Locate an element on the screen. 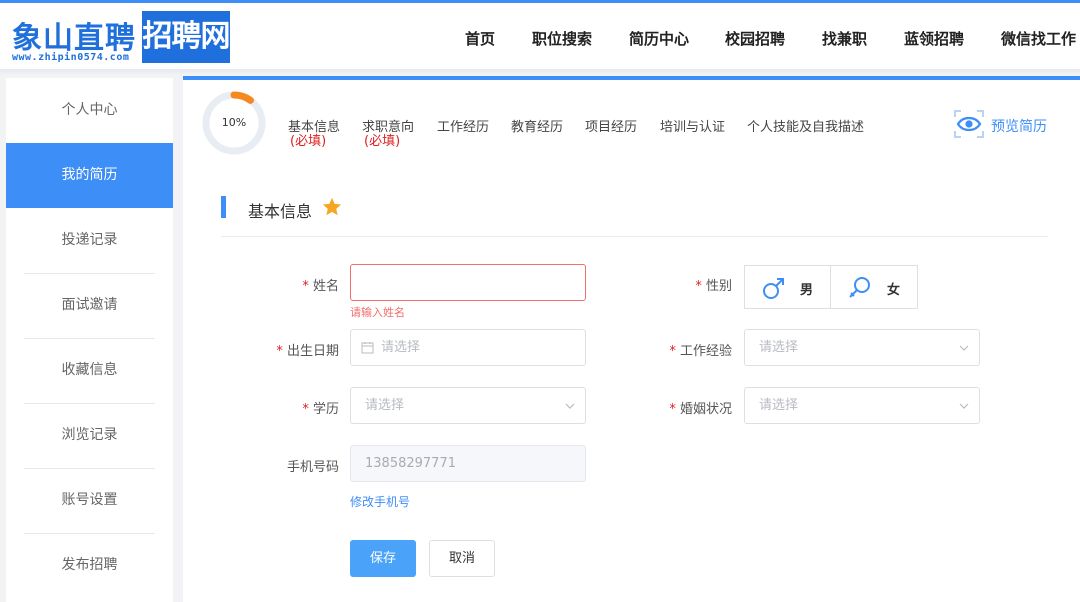 The width and height of the screenshot is (1080, 602). sidebar: 个人中心 我的简历 投递记录 面试邀请 收藏信息 浏览记录 账号设置 发布招聘 is located at coordinates (89, 340).